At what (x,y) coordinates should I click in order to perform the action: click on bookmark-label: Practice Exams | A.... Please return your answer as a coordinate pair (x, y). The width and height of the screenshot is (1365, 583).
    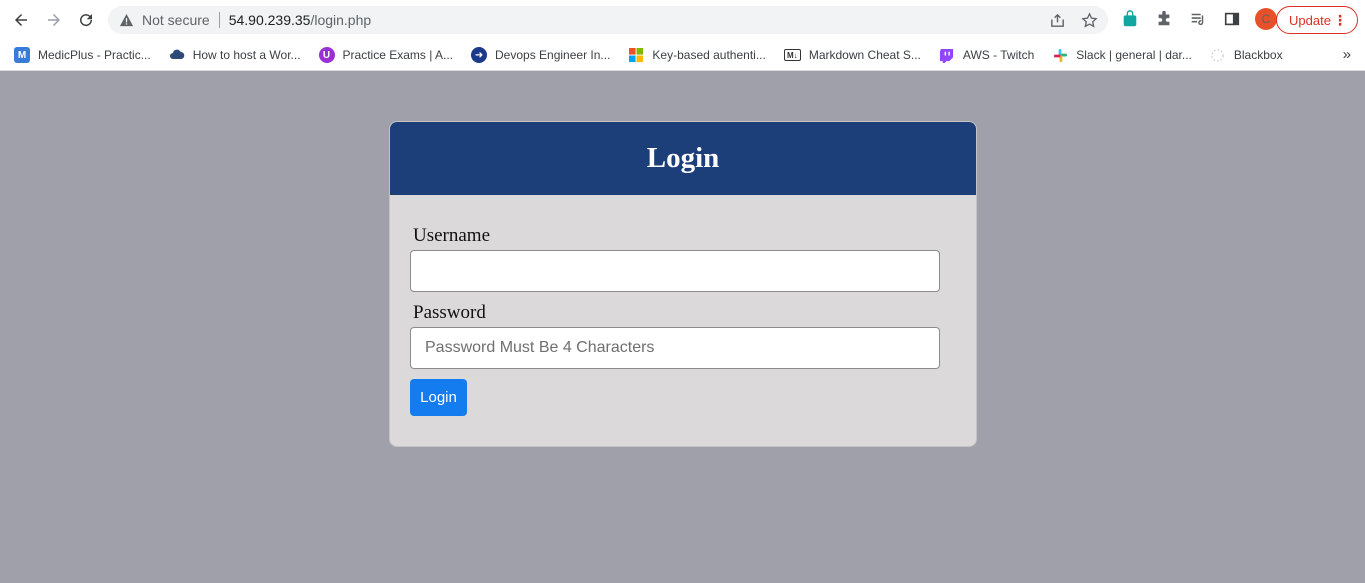
    Looking at the image, I should click on (398, 55).